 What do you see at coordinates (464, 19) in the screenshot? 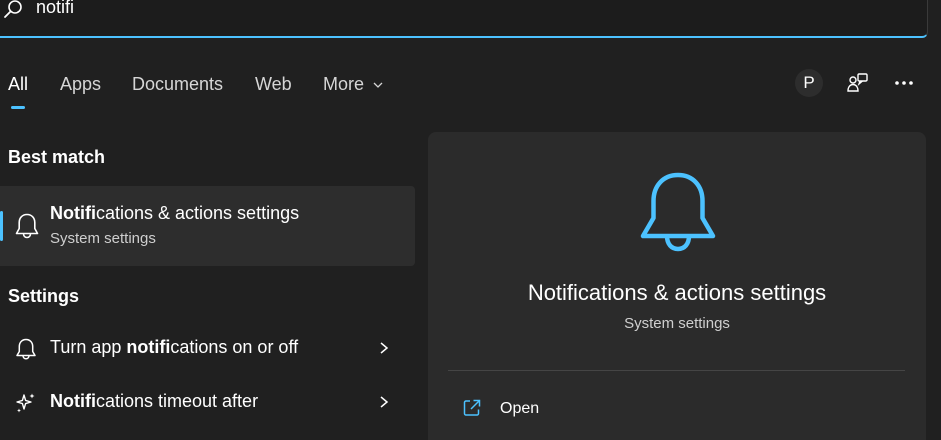
I see `search-box` at bounding box center [464, 19].